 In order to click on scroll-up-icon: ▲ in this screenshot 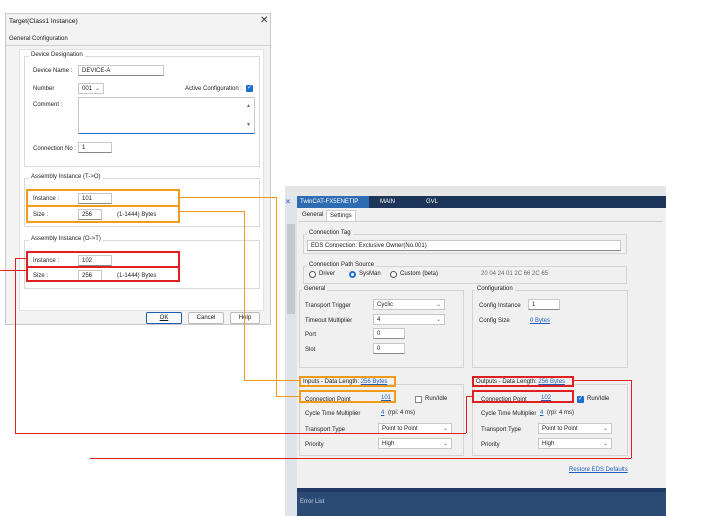, I will do `click(248, 106)`.